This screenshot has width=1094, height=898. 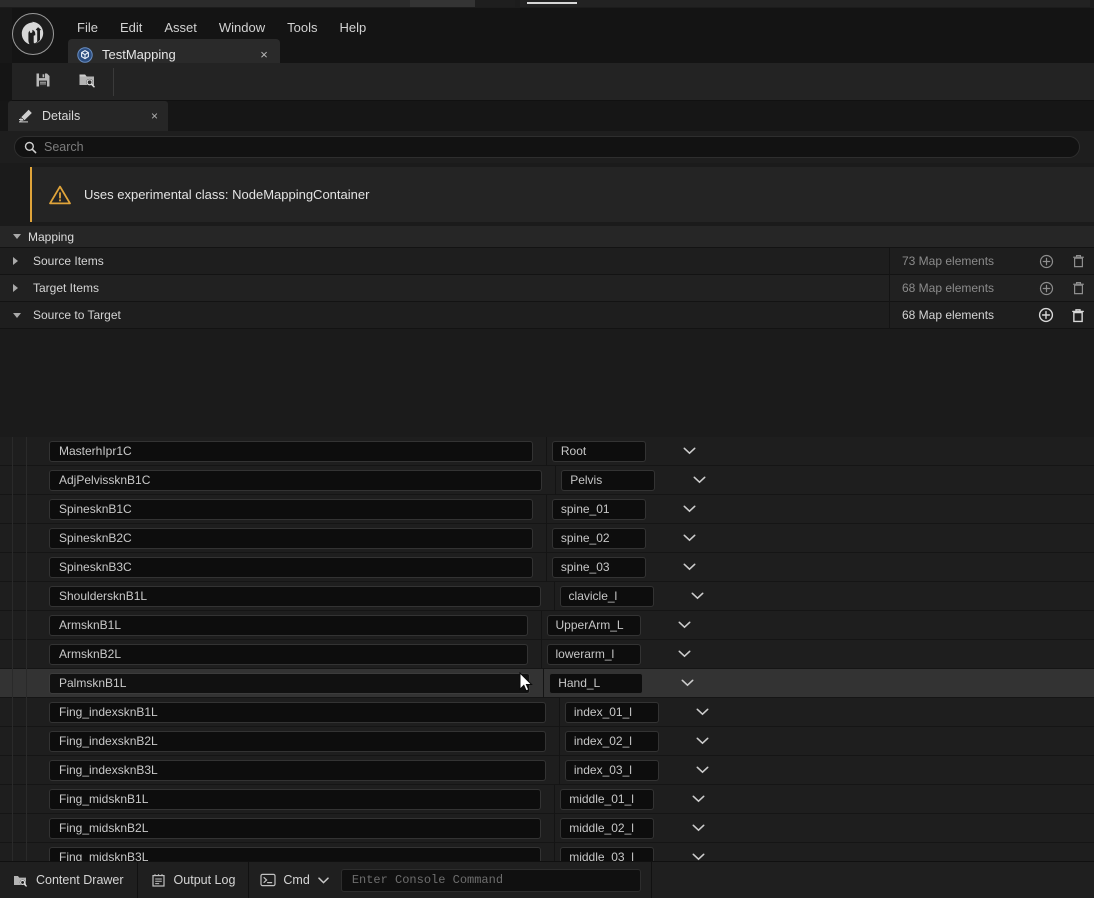 I want to click on browse-to-asset-button, so click(x=87, y=82).